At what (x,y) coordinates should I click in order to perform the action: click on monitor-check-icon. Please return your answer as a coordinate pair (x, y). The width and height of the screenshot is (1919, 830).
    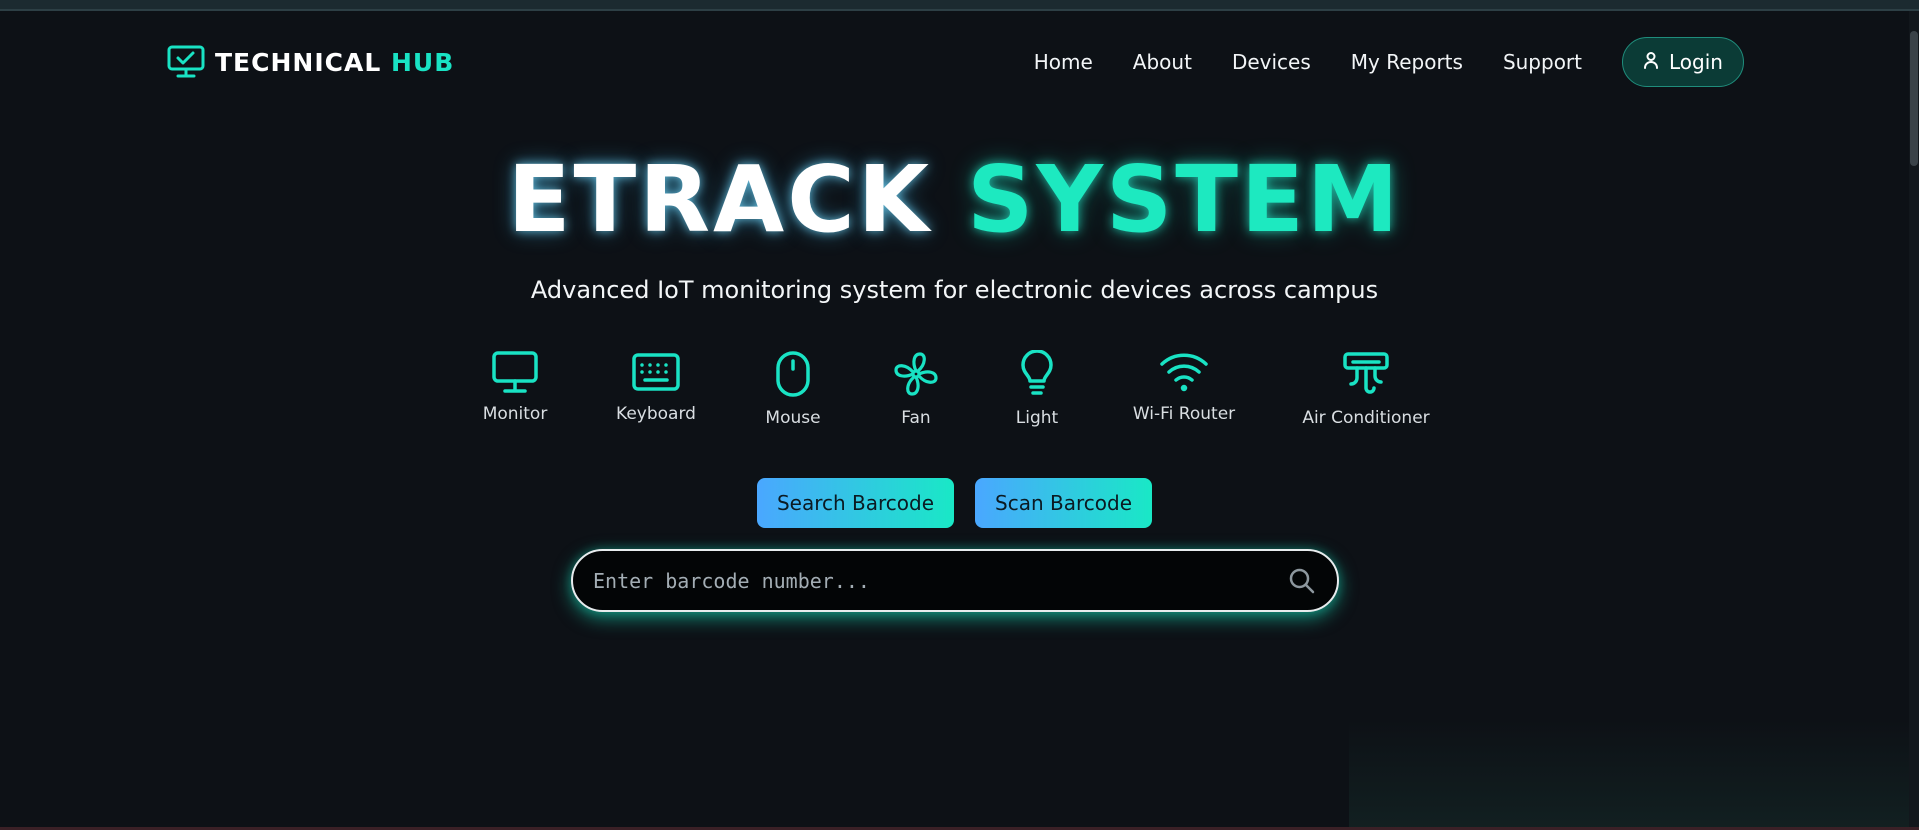
    Looking at the image, I should click on (186, 62).